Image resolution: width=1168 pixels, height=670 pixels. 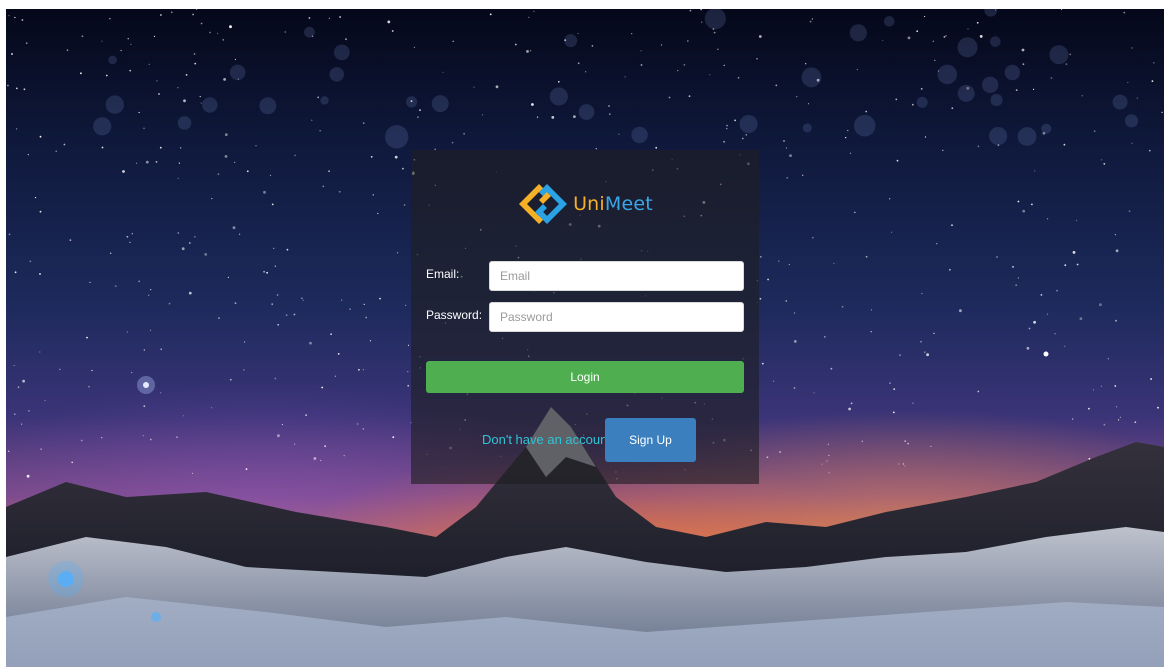 I want to click on password-field, so click(x=616, y=317).